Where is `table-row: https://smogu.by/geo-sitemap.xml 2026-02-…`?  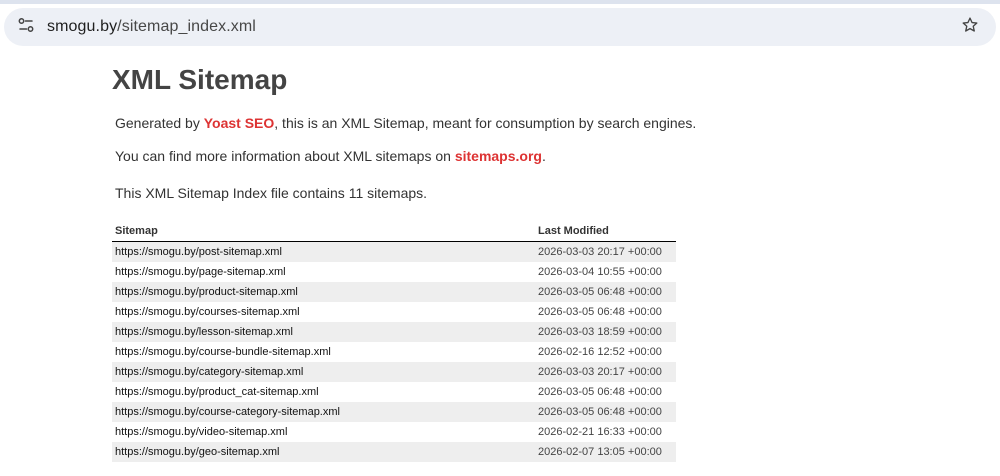 table-row: https://smogu.by/geo-sitemap.xml 2026-02-… is located at coordinates (394, 452).